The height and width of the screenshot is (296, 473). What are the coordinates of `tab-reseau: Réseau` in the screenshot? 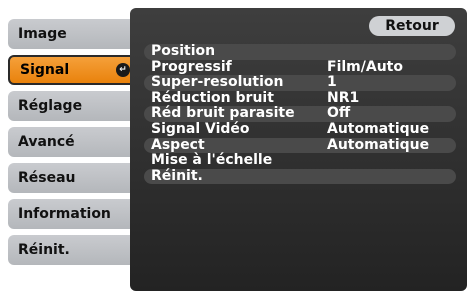 It's located at (69, 178).